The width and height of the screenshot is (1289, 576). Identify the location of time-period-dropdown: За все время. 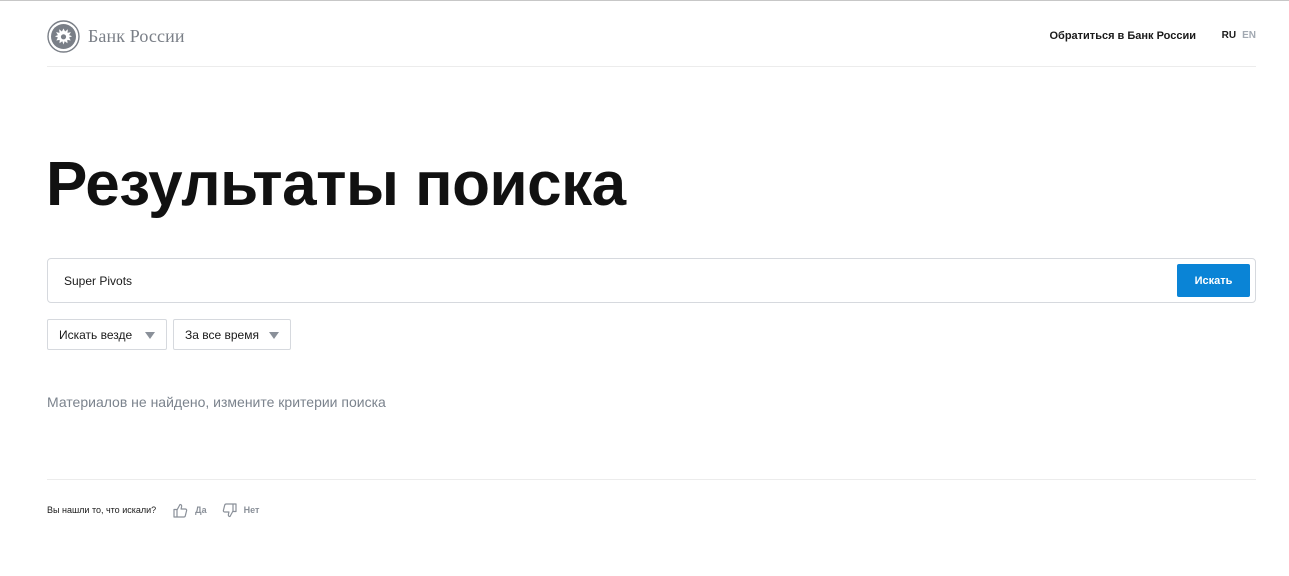
(232, 334).